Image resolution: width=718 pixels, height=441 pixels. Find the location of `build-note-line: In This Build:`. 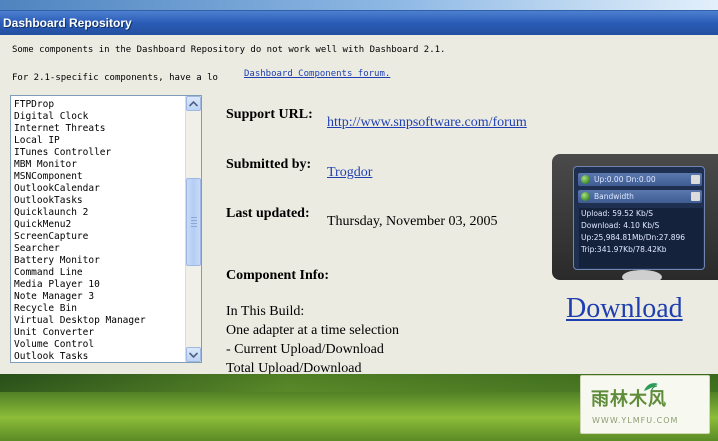

build-note-line: In This Build: is located at coordinates (265, 311).